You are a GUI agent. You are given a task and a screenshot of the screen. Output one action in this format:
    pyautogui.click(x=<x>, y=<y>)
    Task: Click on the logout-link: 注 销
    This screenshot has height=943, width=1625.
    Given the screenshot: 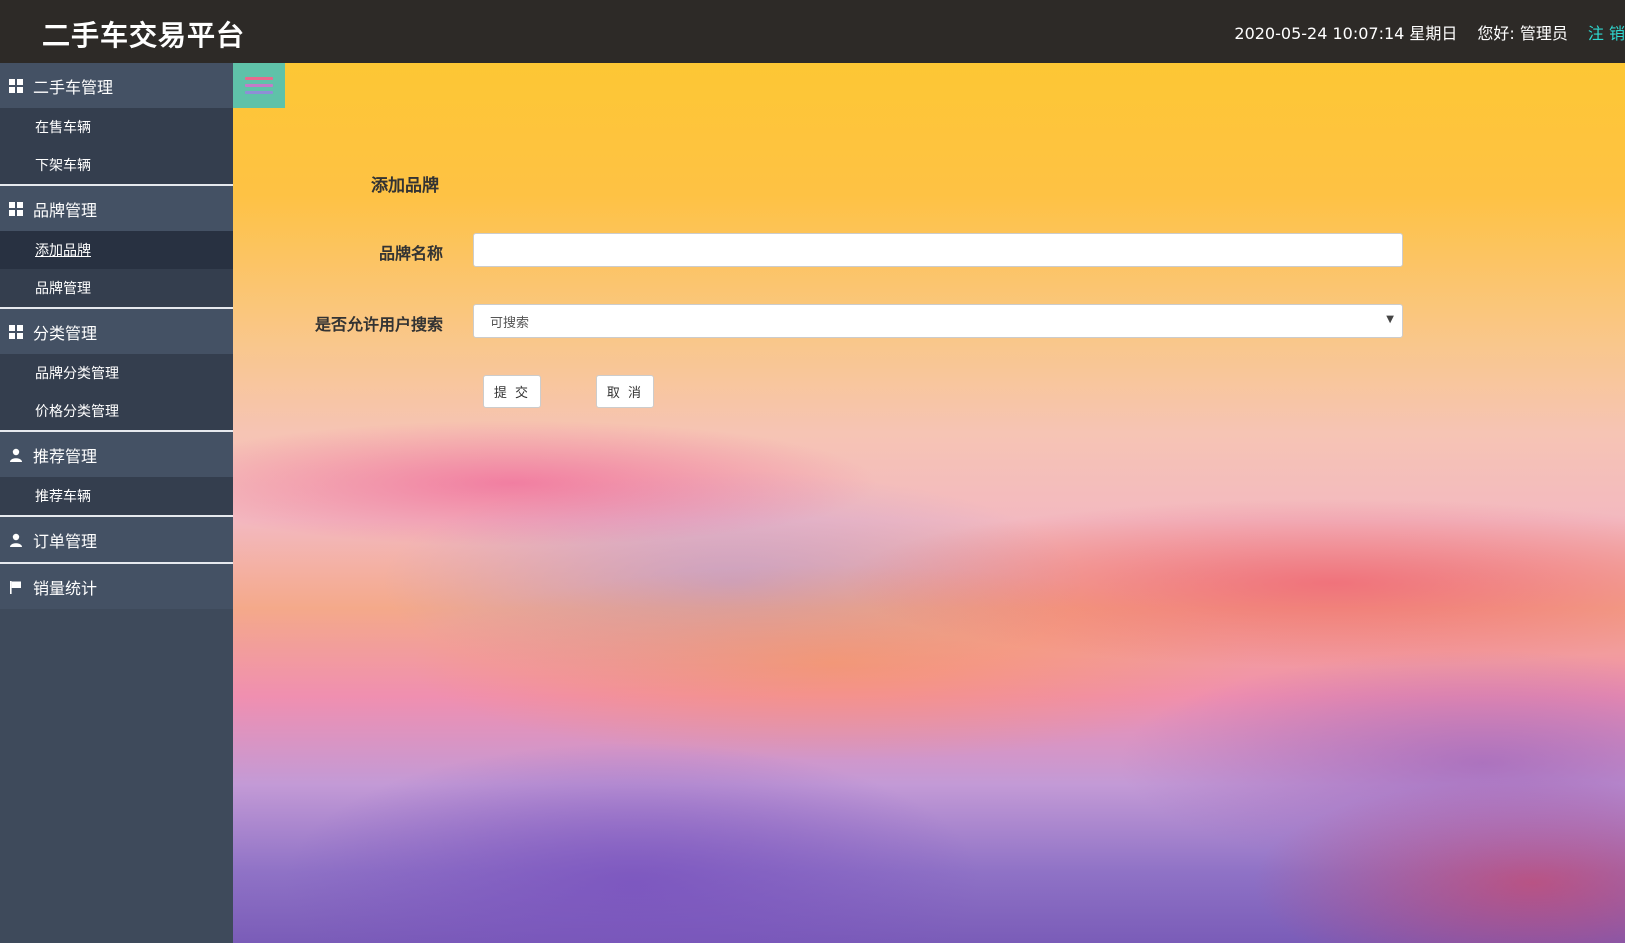 What is the action you would take?
    pyautogui.click(x=1606, y=32)
    